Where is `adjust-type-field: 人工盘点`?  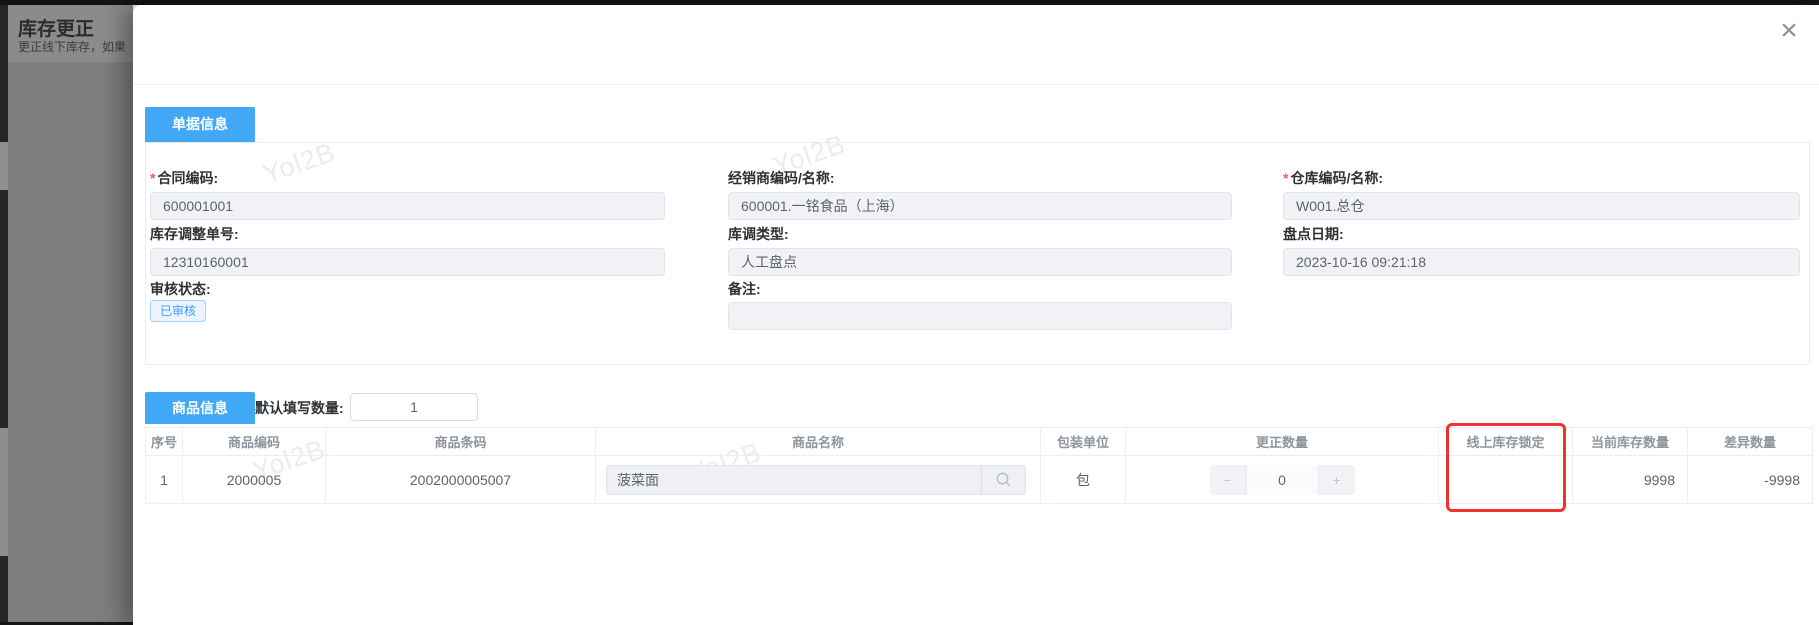
adjust-type-field: 人工盘点 is located at coordinates (980, 262).